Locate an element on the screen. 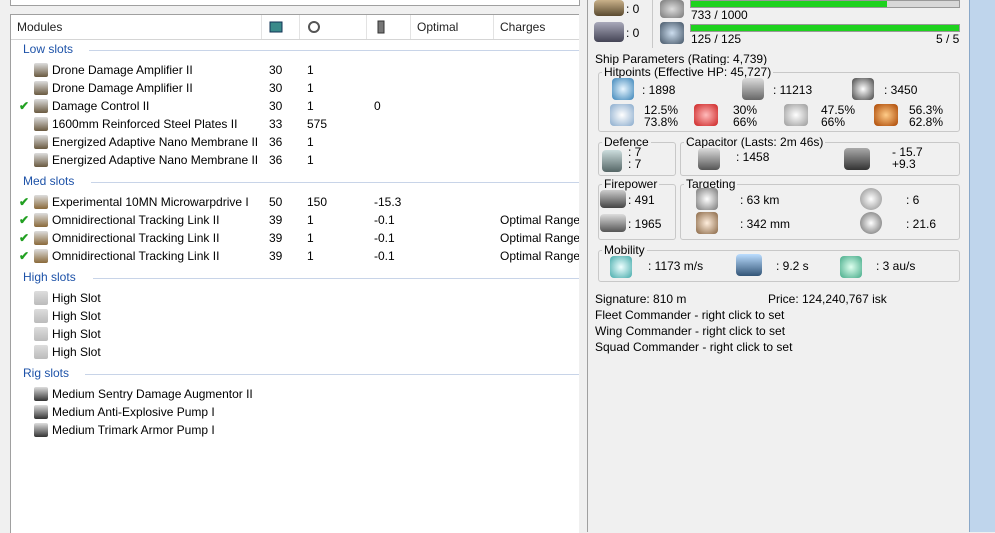  align-time-value: : 9.2 s is located at coordinates (792, 266).